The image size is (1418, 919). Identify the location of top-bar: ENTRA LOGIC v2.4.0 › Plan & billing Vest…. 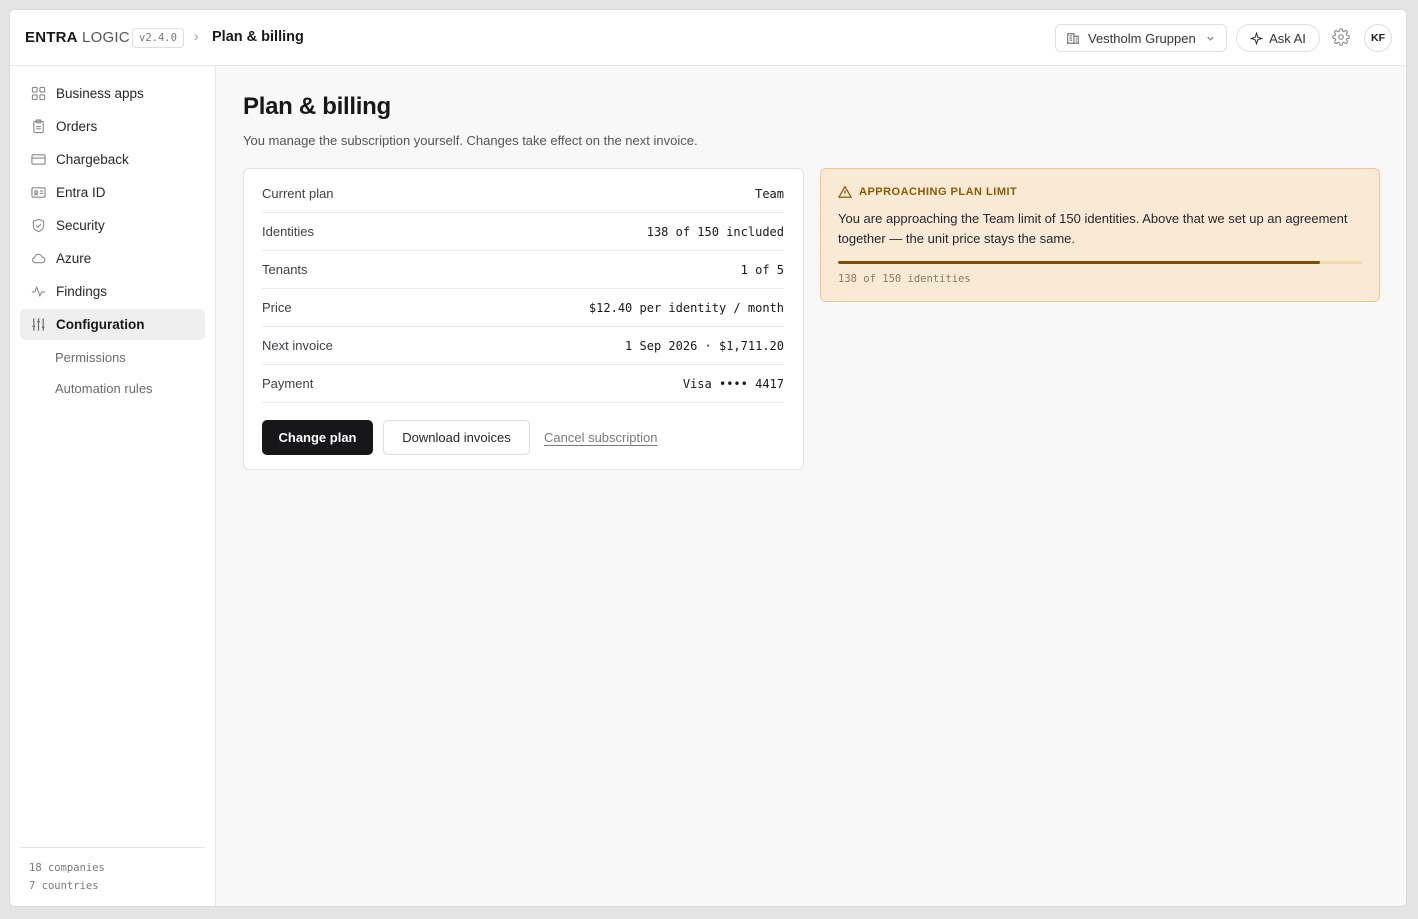
(708, 38).